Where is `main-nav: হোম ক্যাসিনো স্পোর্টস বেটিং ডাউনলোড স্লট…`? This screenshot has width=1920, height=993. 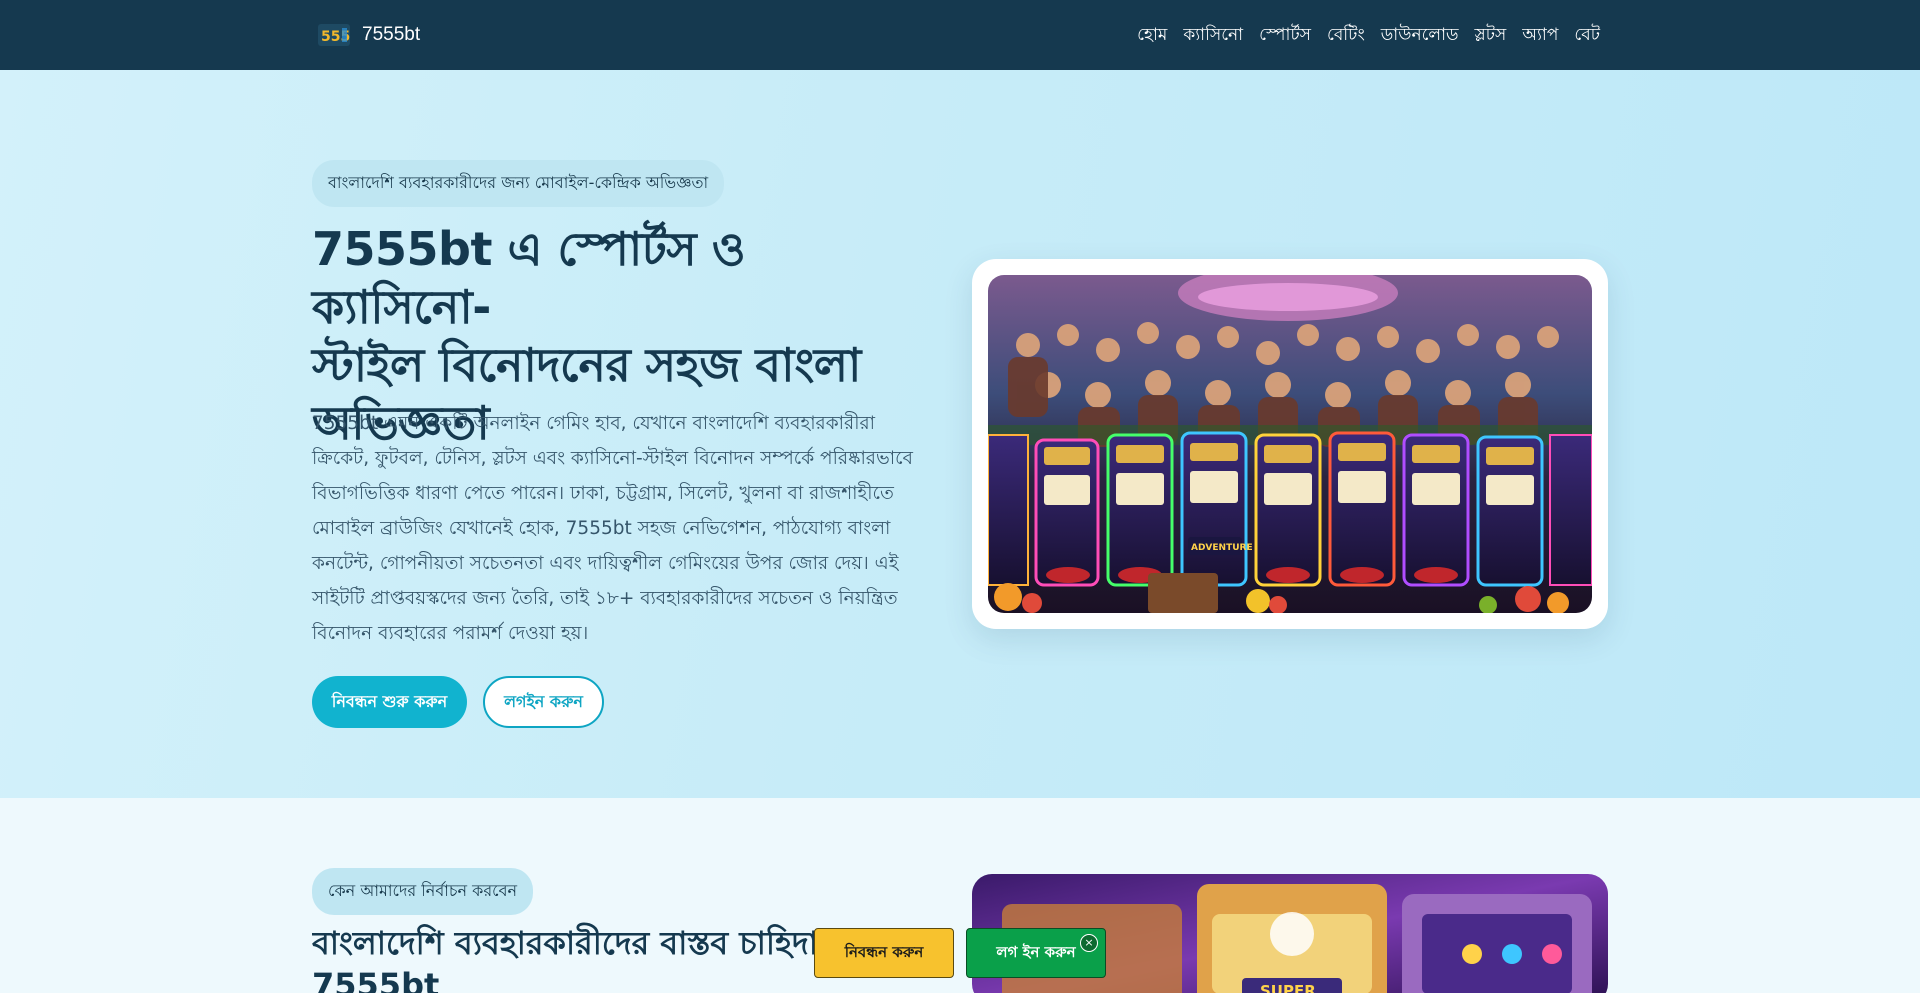
main-nav: হোম ক্যাসিনো স্পোর্টস বেটিং ডাউনলোড স্লট… is located at coordinates (1368, 36).